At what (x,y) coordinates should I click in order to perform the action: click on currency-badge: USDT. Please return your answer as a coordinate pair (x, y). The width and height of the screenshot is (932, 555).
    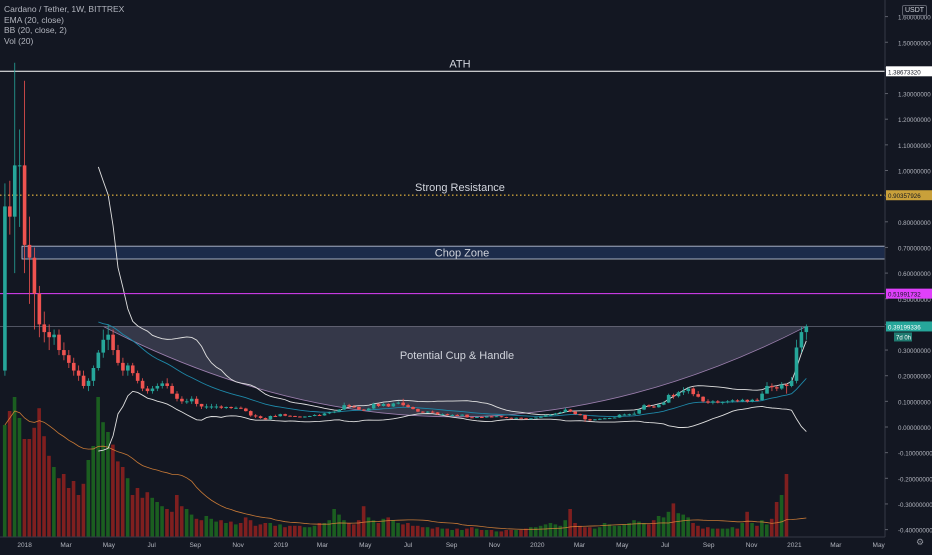
    Looking at the image, I should click on (915, 10).